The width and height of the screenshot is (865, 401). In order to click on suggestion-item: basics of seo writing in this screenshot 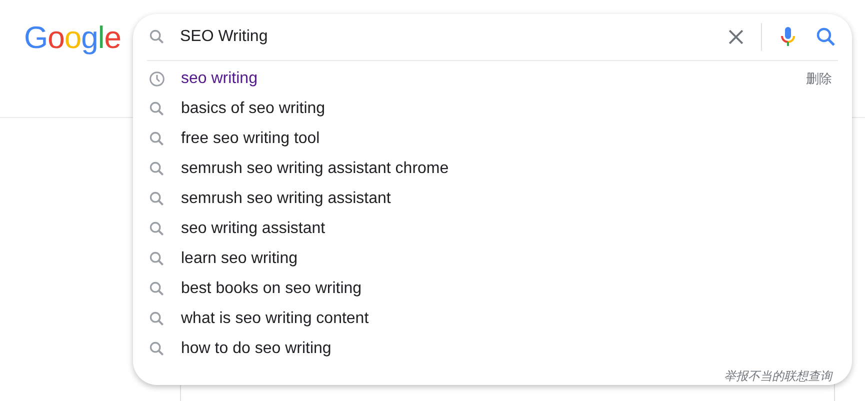, I will do `click(506, 109)`.